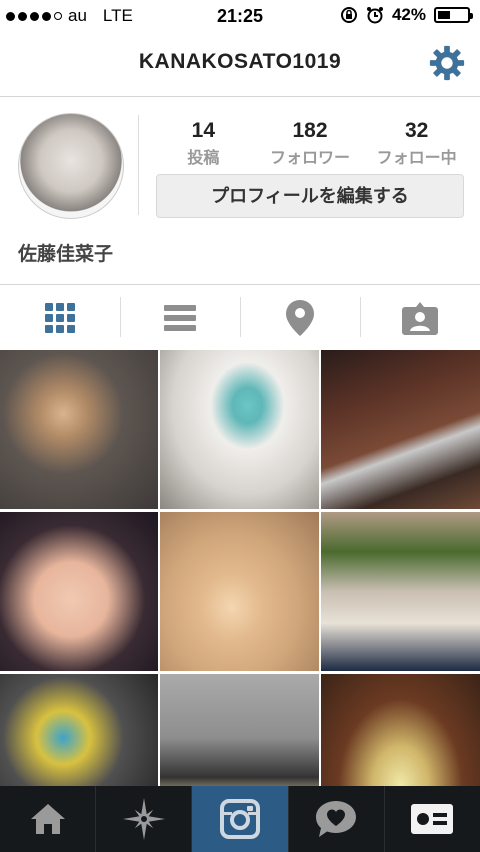 The image size is (480, 852). I want to click on full-name: 佐藤佳菜子, so click(66, 254).